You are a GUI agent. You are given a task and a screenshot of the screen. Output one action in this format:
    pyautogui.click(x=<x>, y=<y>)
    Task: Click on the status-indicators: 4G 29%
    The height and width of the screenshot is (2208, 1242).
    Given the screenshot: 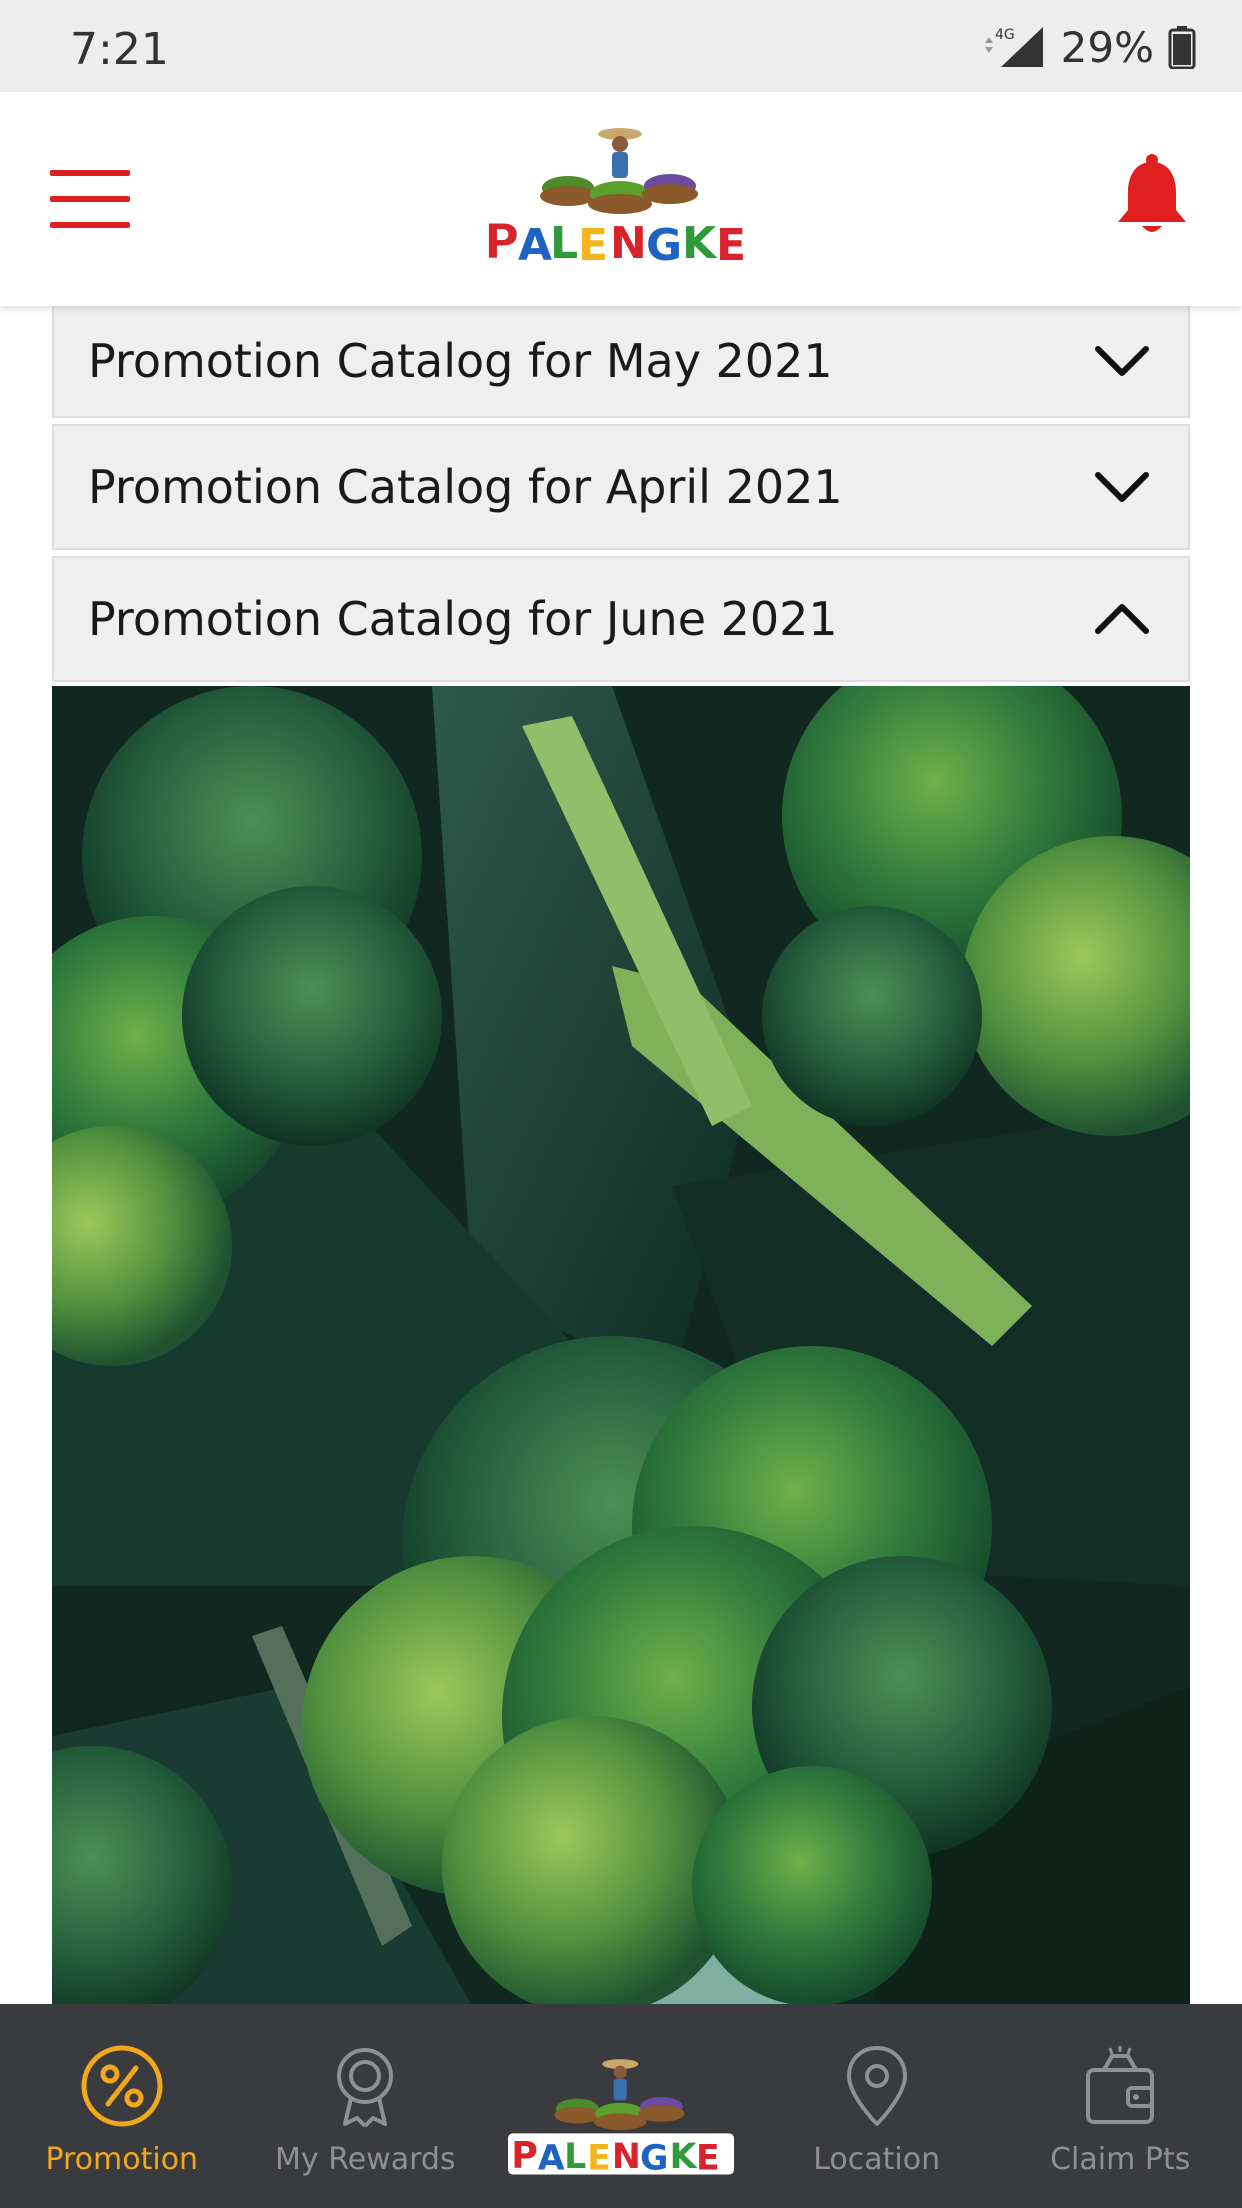 What is the action you would take?
    pyautogui.click(x=1088, y=47)
    